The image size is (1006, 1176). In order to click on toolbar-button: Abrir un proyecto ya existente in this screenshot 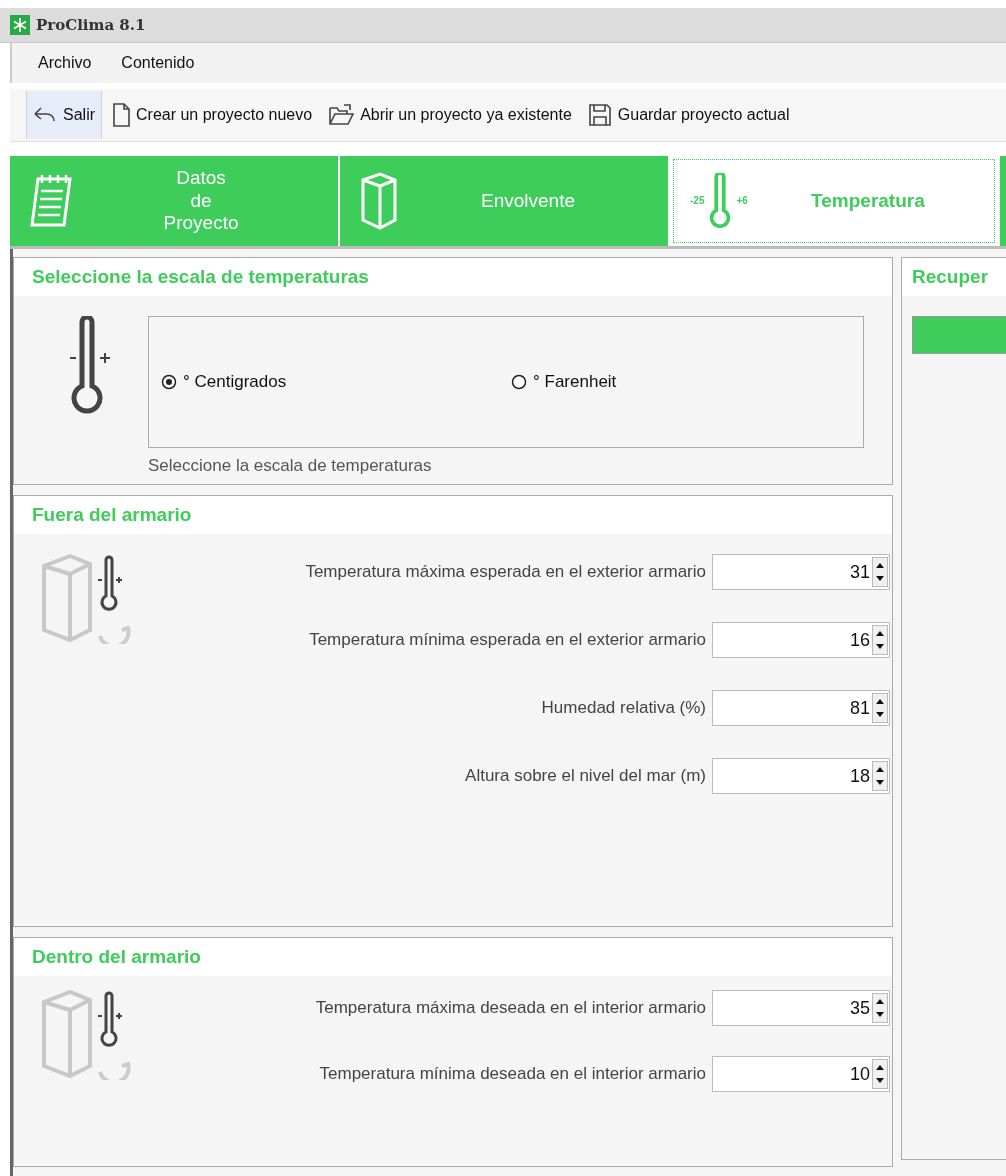, I will do `click(450, 115)`.